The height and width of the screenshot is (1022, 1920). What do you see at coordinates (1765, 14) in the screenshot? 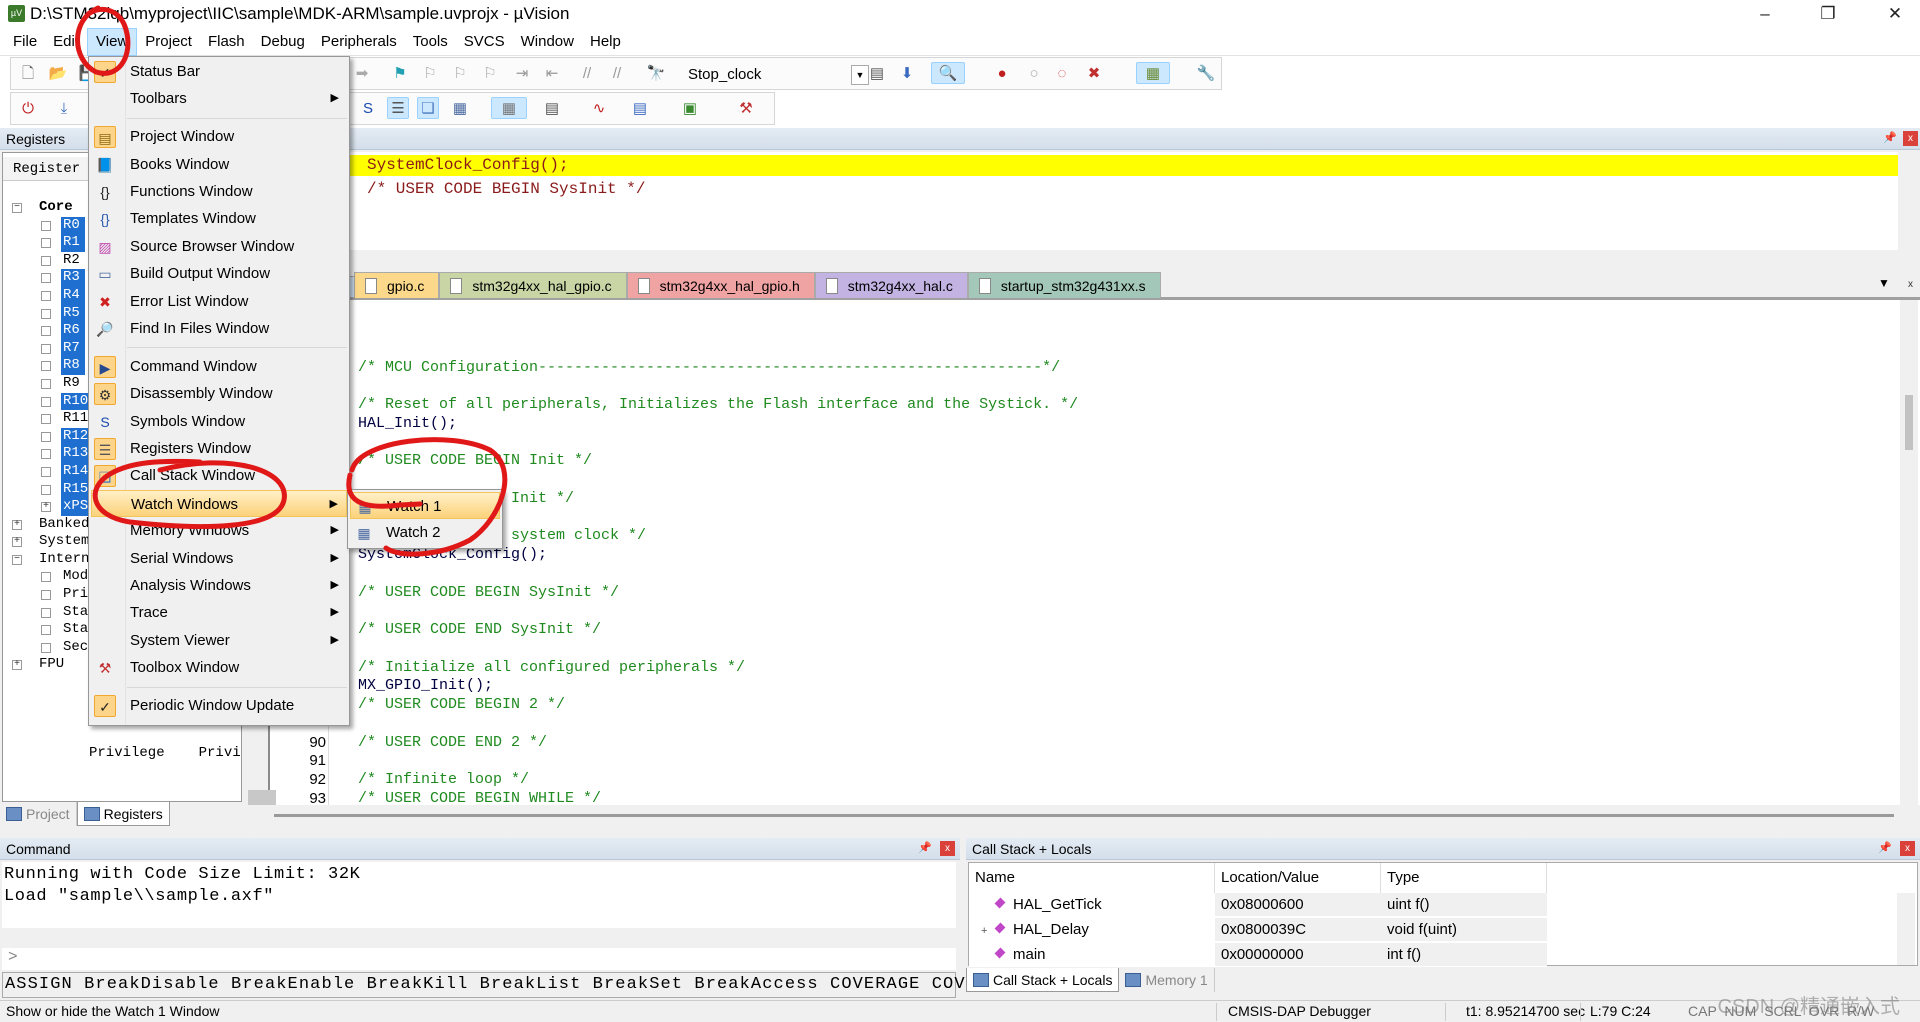
I see `minimize-button: –` at bounding box center [1765, 14].